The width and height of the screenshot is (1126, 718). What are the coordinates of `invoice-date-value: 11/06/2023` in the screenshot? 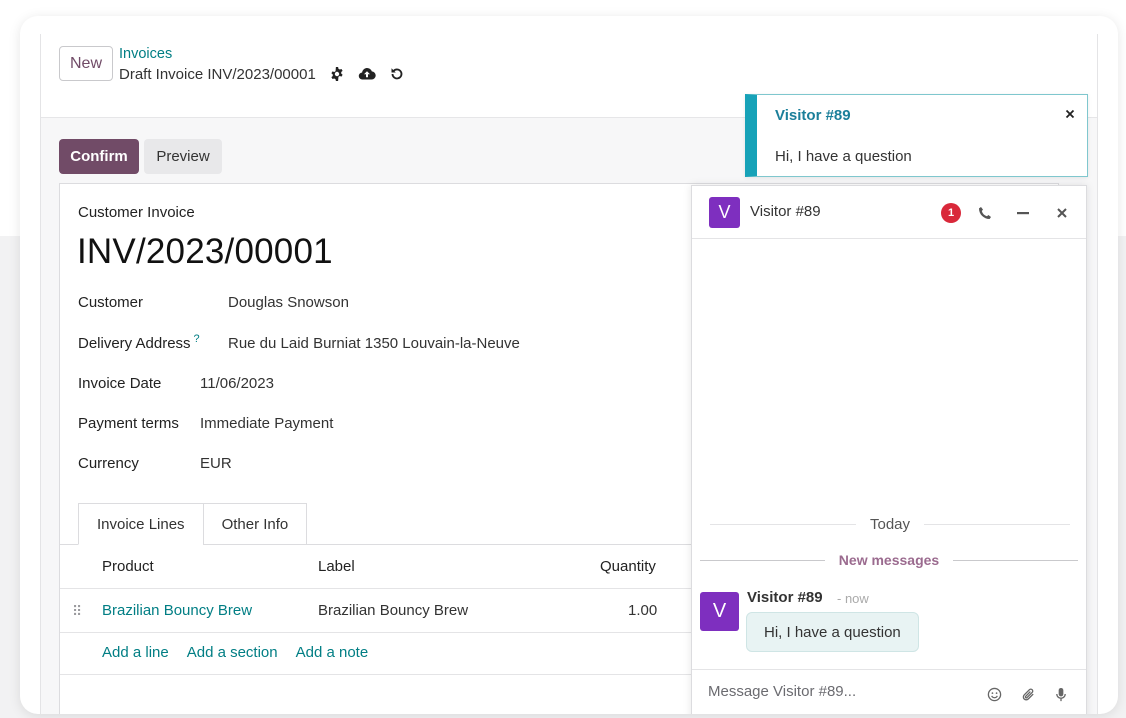 It's located at (237, 383).